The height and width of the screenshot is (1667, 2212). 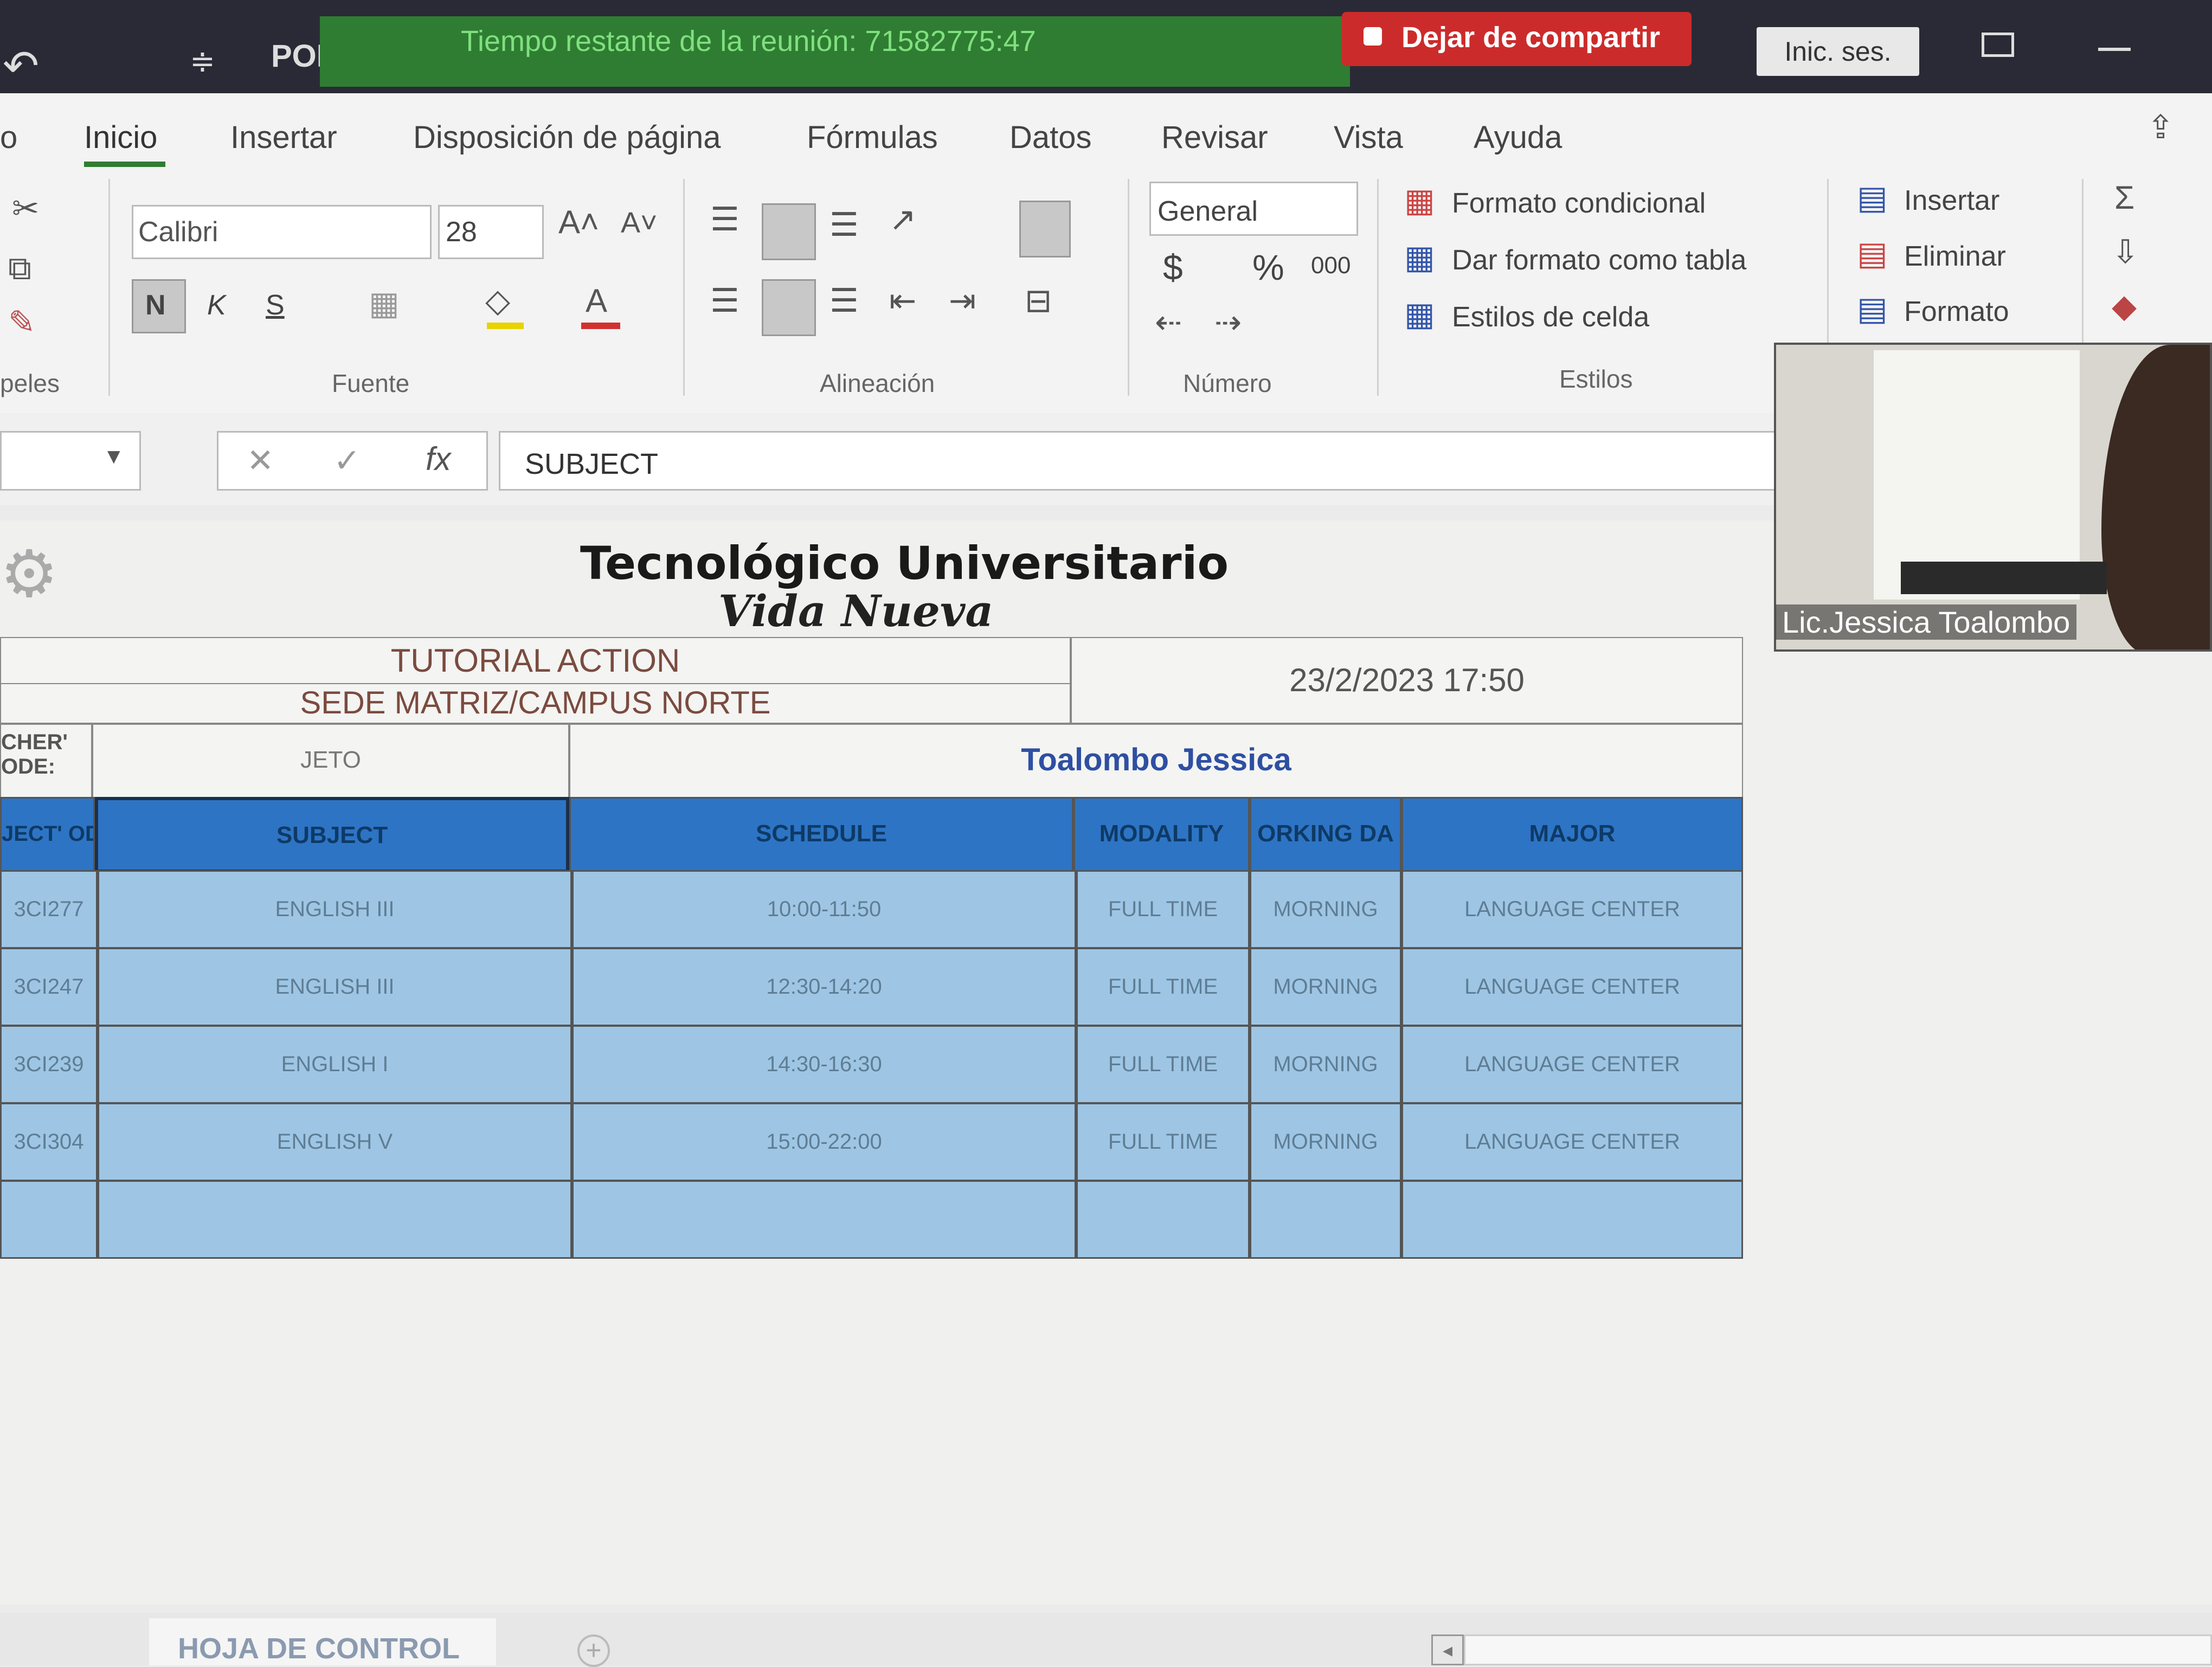 What do you see at coordinates (1838, 1649) in the screenshot?
I see `horizontal-scrollbar` at bounding box center [1838, 1649].